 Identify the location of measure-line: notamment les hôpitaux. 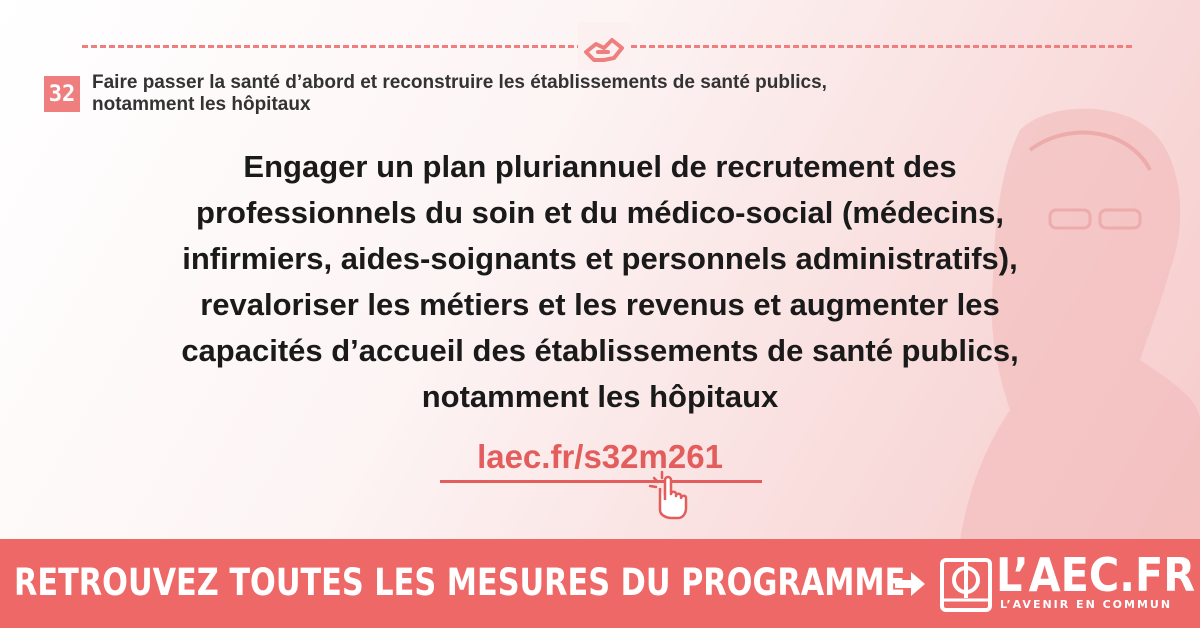
(600, 396).